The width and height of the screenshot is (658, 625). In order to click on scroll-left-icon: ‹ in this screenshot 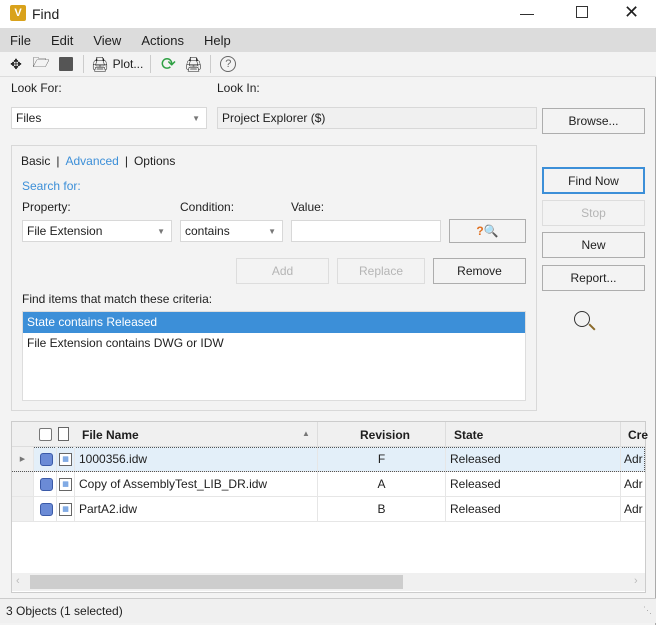, I will do `click(18, 581)`.